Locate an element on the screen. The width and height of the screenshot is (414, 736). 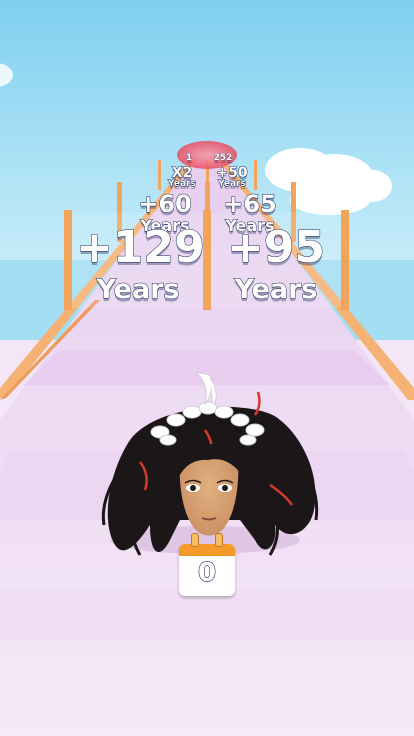
gate-label-far-right: +50 Years is located at coordinates (232, 177).